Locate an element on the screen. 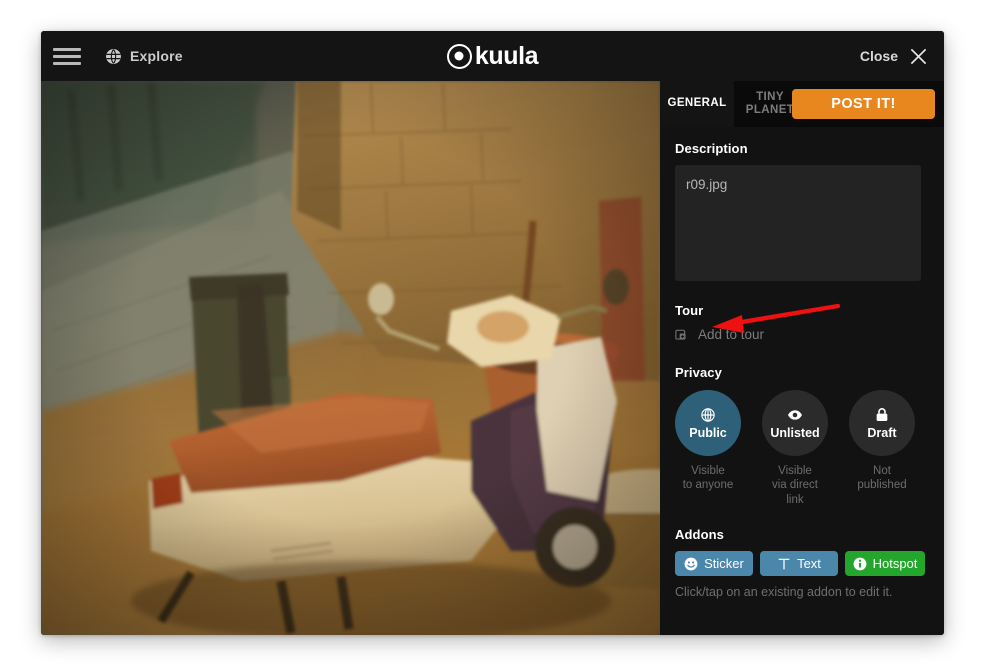 This screenshot has height=664, width=986. top-bar: Explore kuula Close is located at coordinates (492, 56).